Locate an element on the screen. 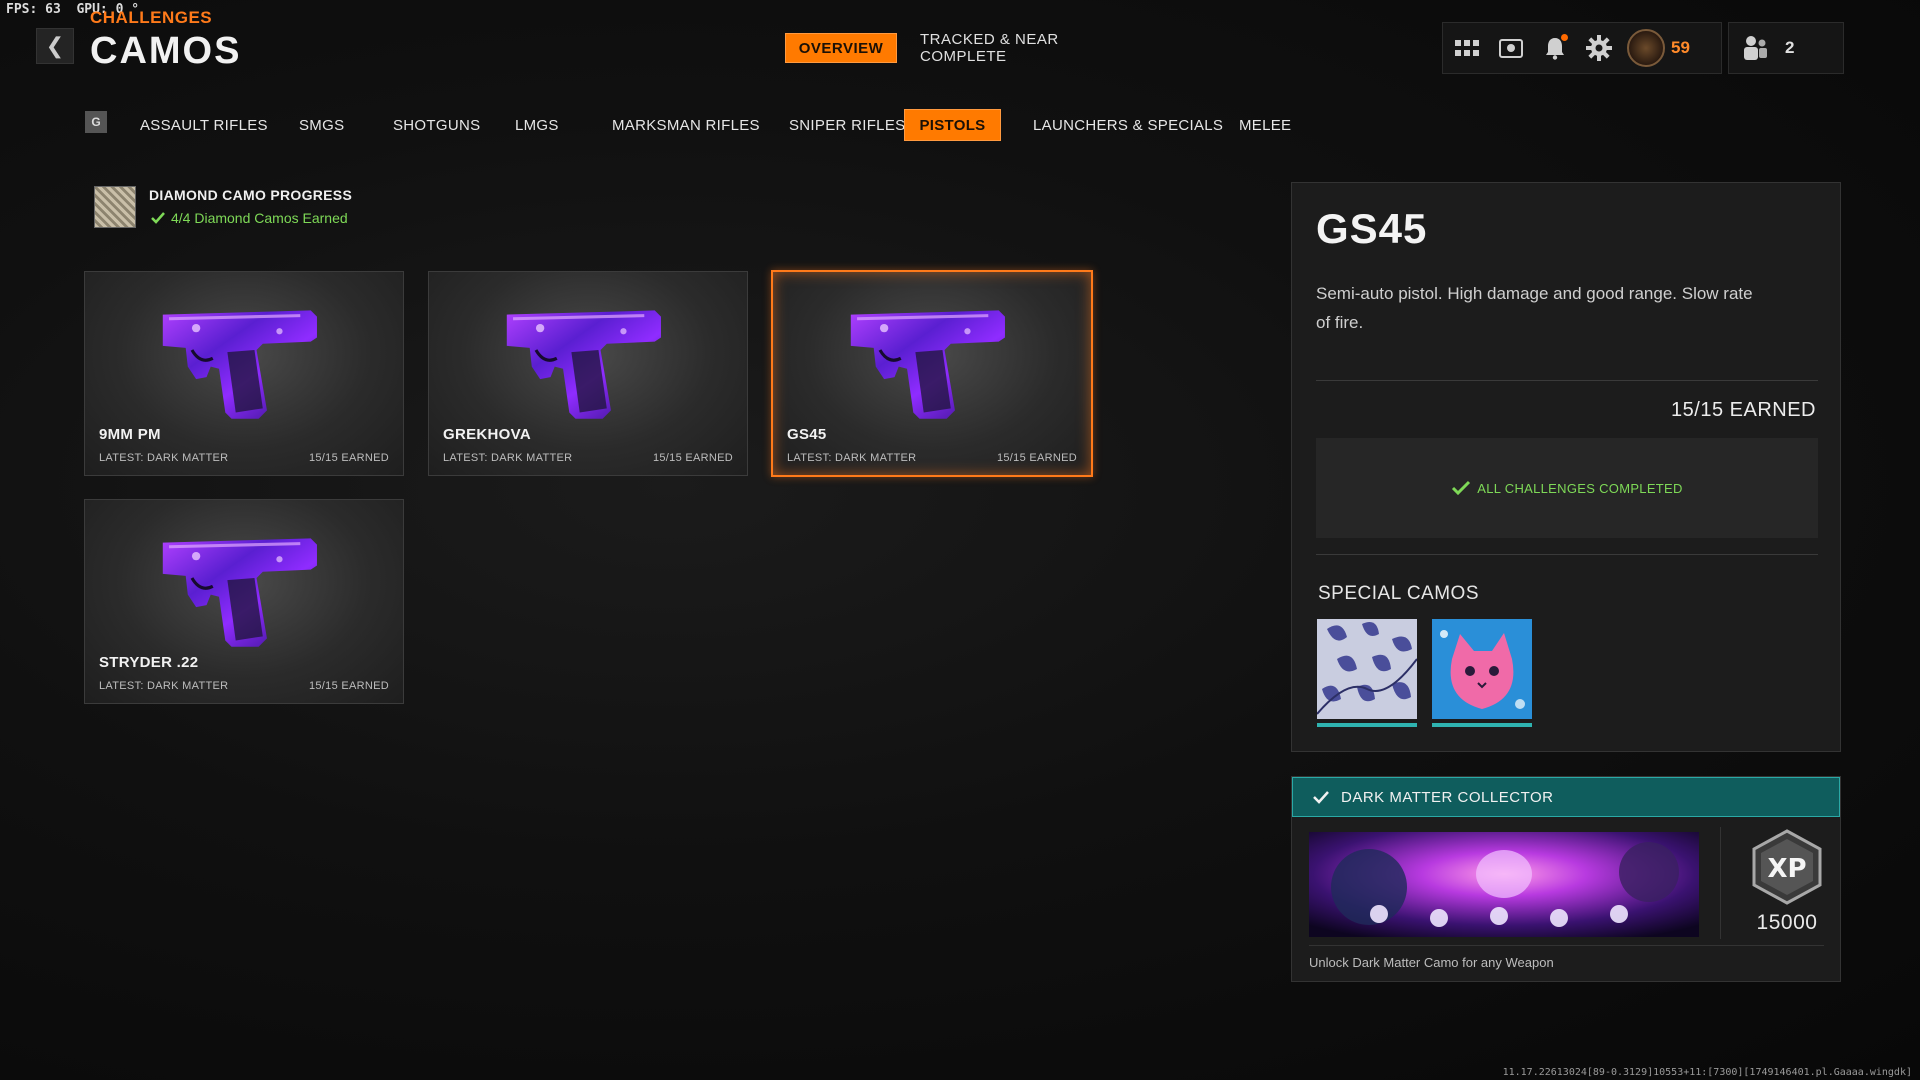  special-camos-title: SPECIAL CAMOS is located at coordinates (1399, 593).